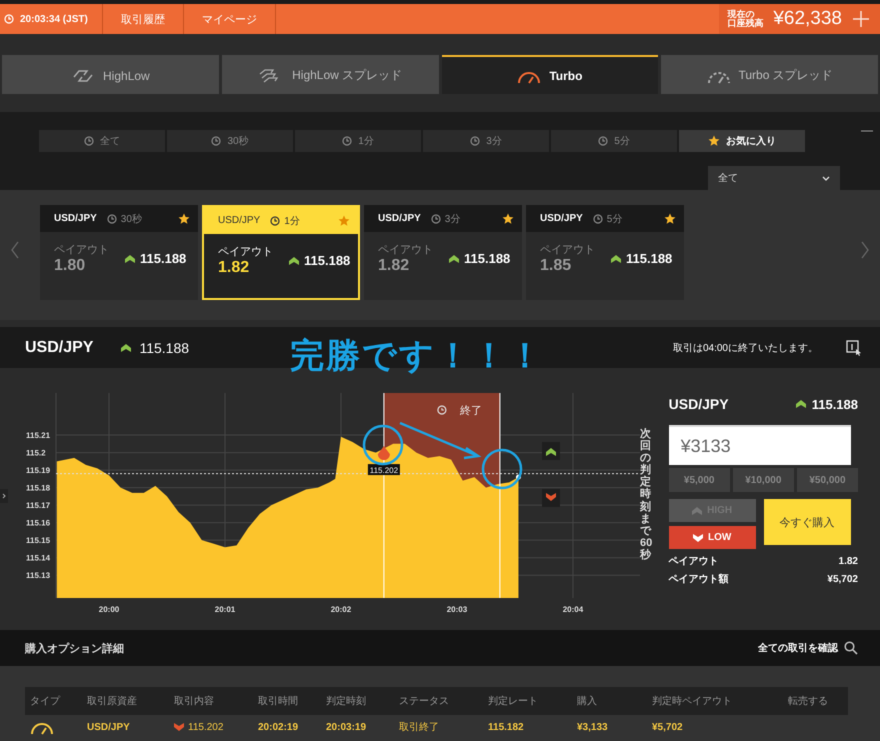 The image size is (880, 741). What do you see at coordinates (742, 141) in the screenshot?
I see `duration-filter: お気に入り` at bounding box center [742, 141].